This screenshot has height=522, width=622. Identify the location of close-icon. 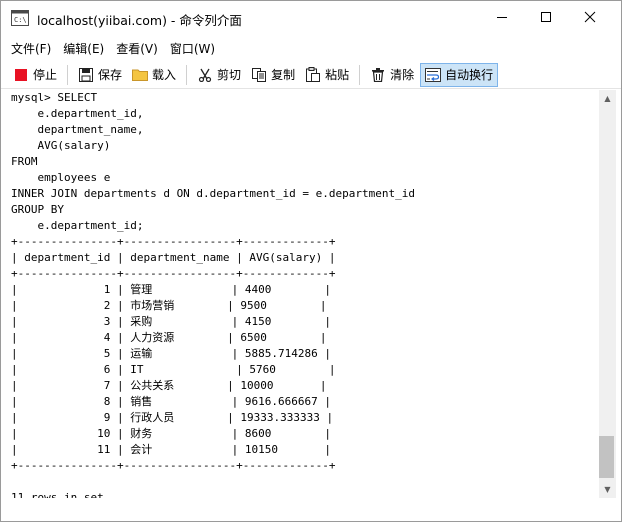
(590, 17).